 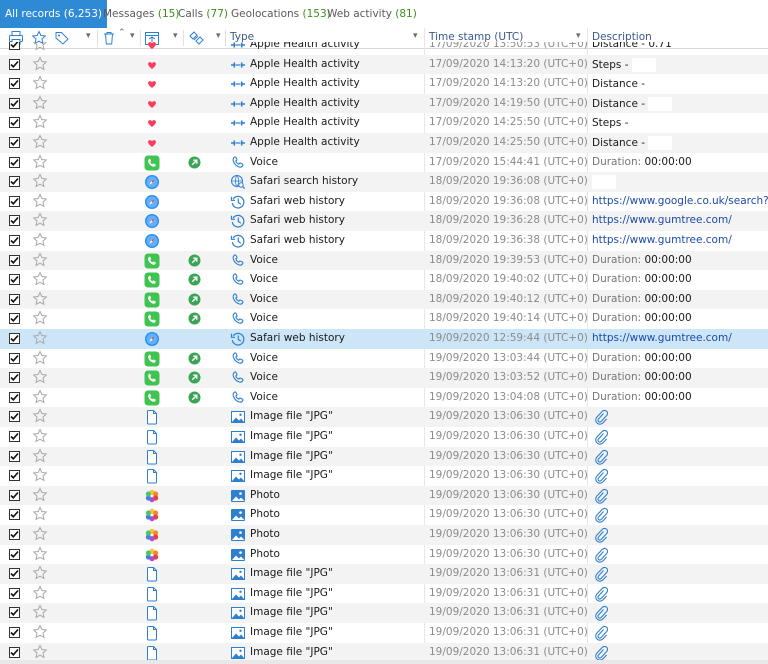 What do you see at coordinates (680, 201) in the screenshot?
I see `url-link: https://www.google.co.uk/search?q=` at bounding box center [680, 201].